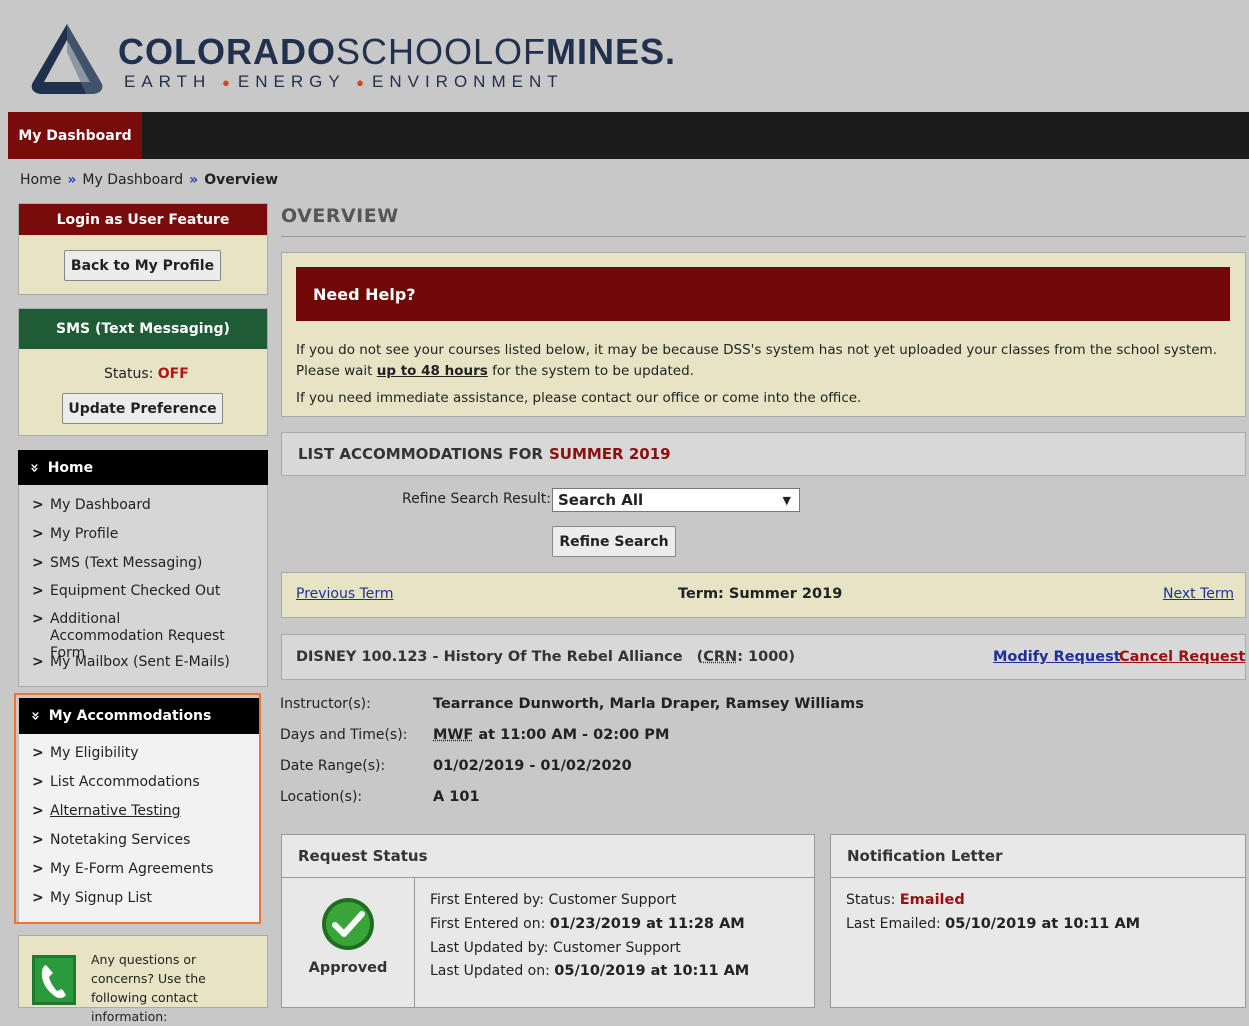  I want to click on sms-status-value: OFF, so click(173, 374).